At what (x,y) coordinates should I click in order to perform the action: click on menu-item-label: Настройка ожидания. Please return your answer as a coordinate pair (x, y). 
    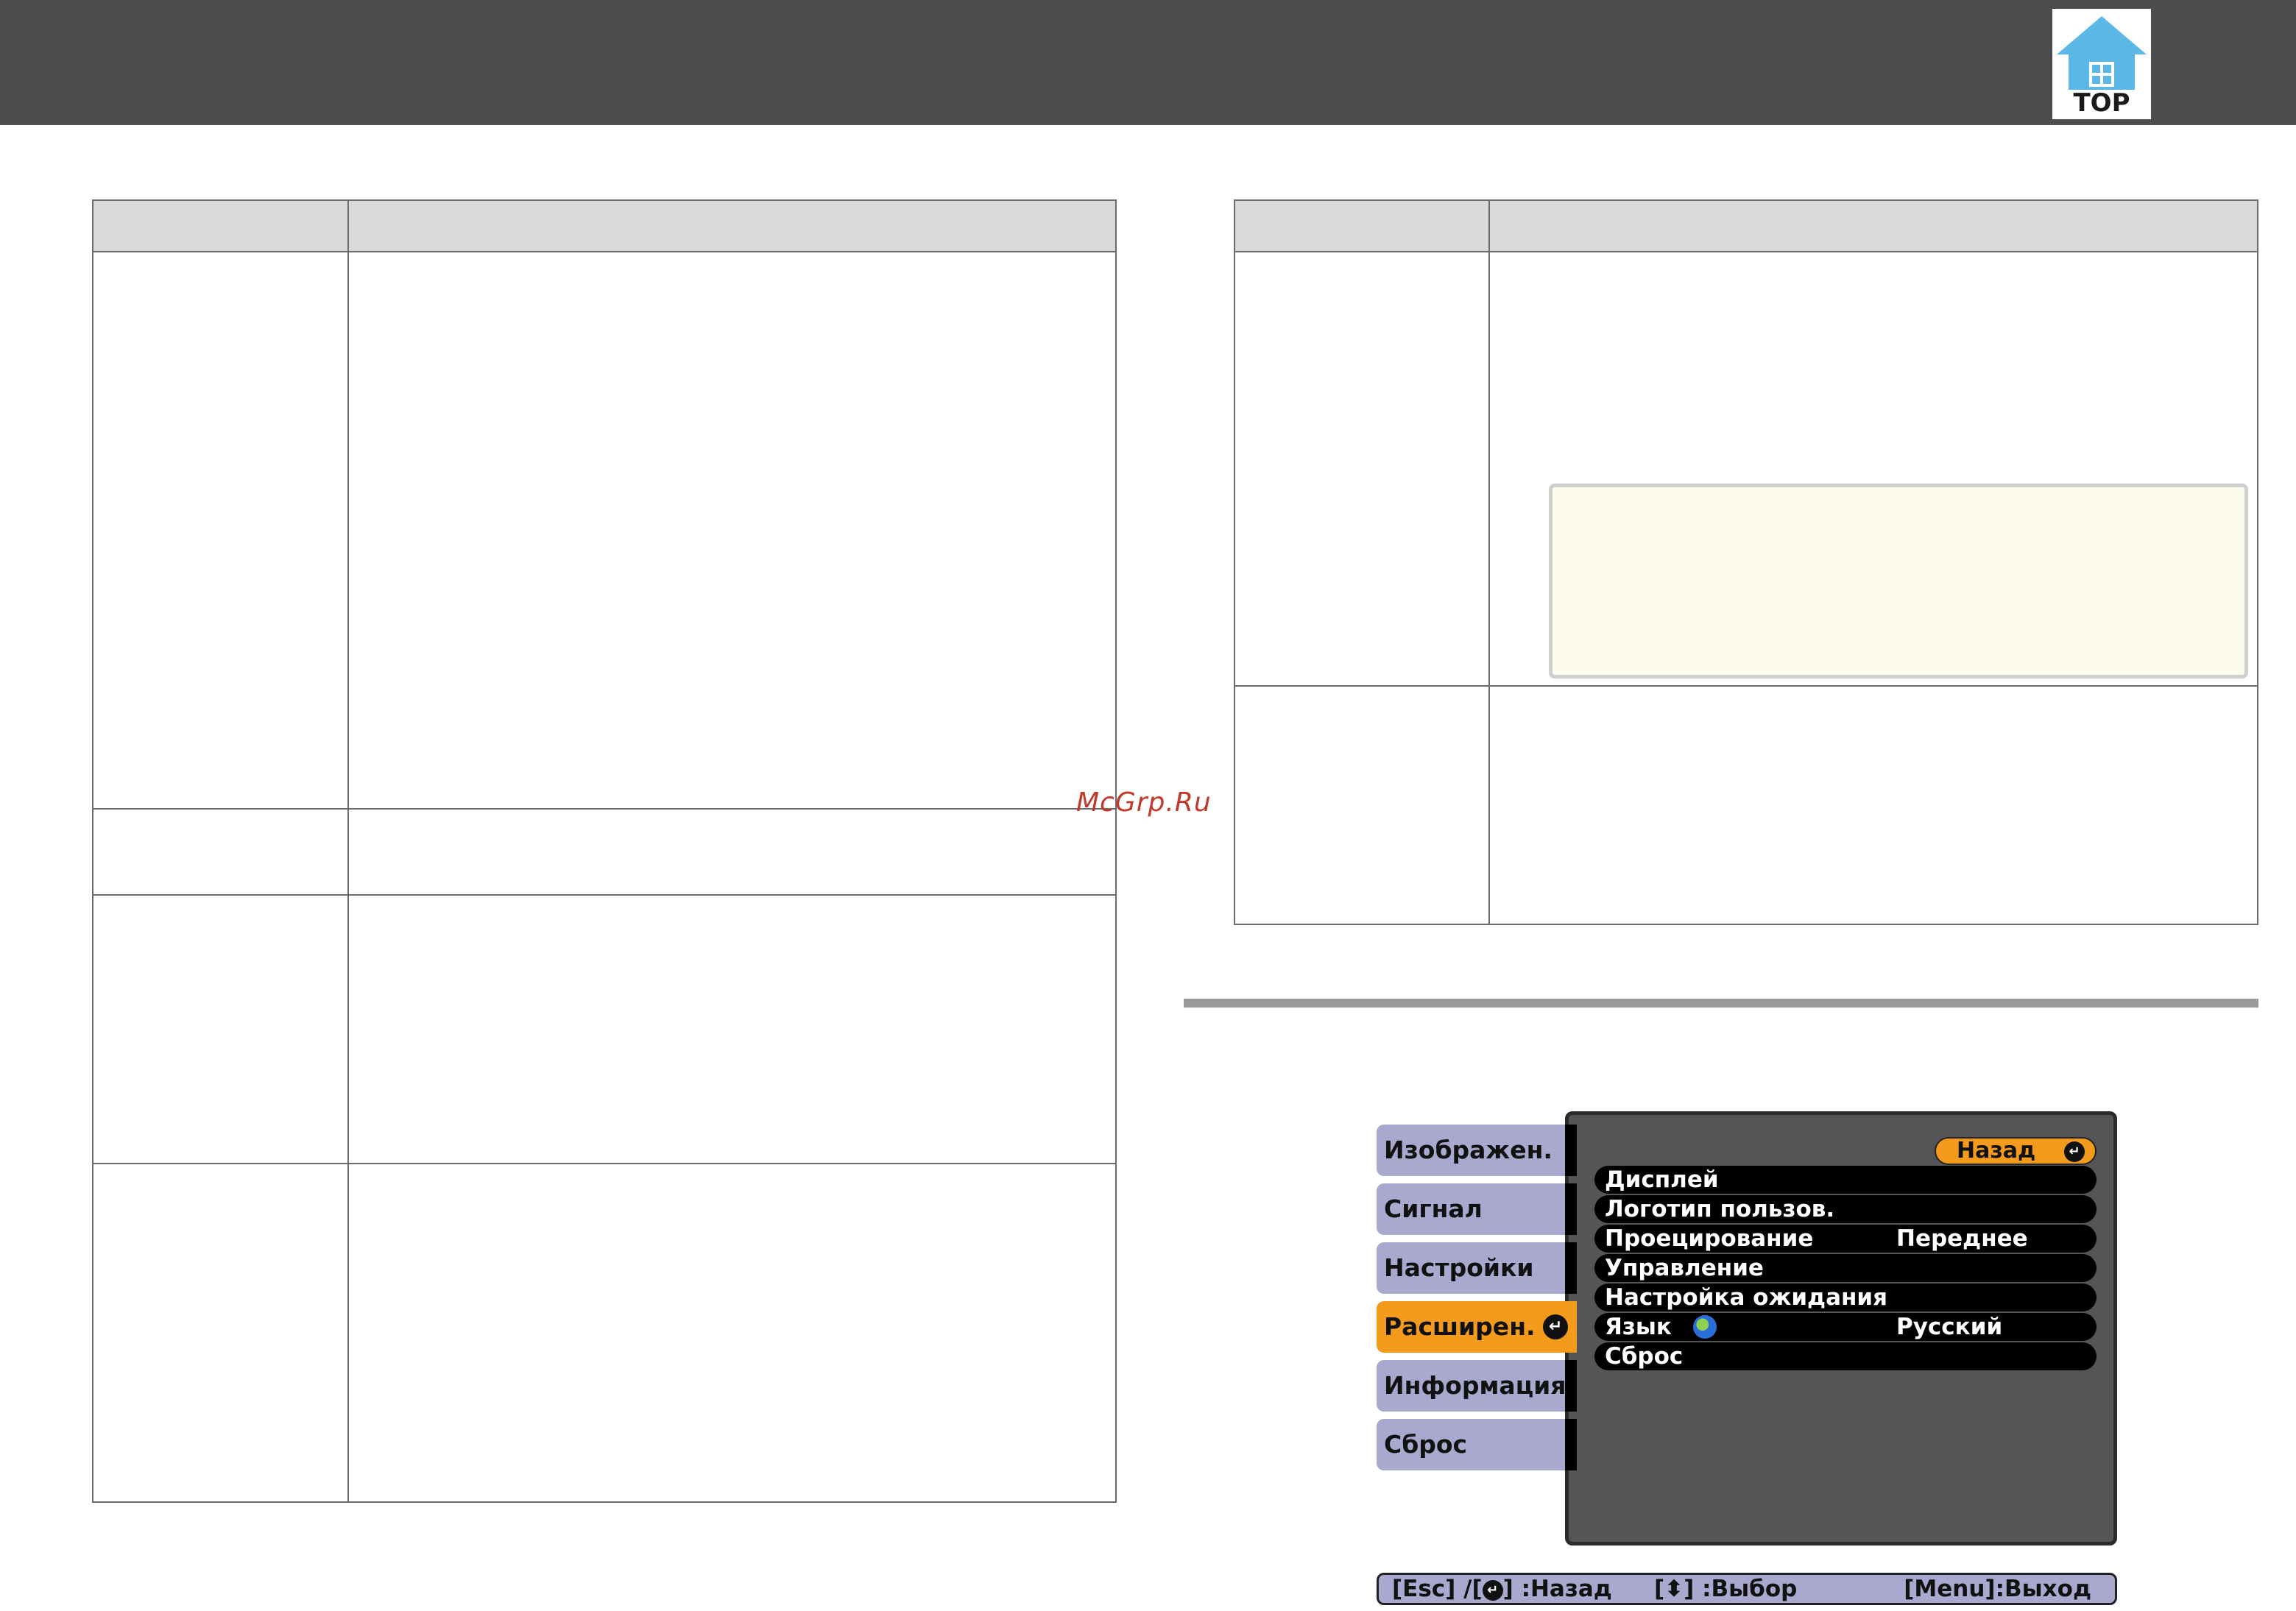
    Looking at the image, I should click on (1747, 1297).